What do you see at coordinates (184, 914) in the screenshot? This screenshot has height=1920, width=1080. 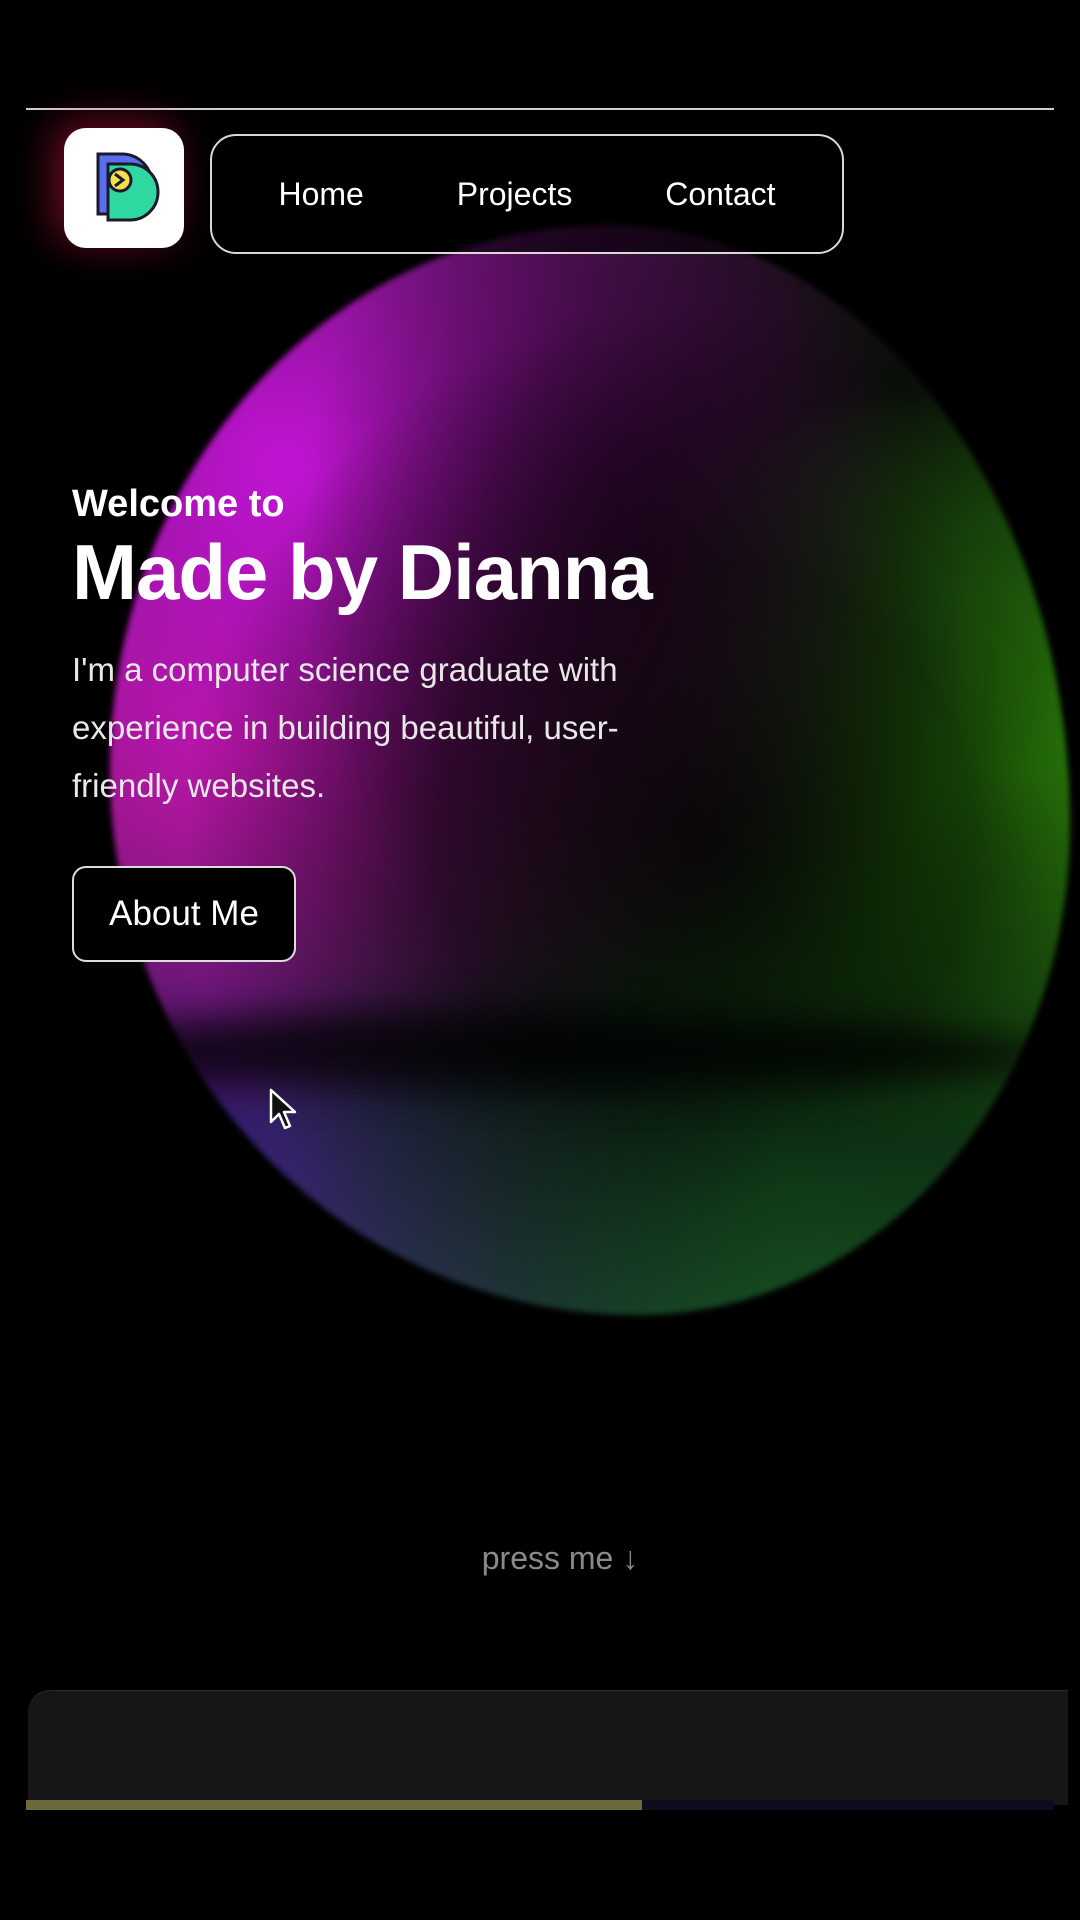 I see `about-me-button: About Me` at bounding box center [184, 914].